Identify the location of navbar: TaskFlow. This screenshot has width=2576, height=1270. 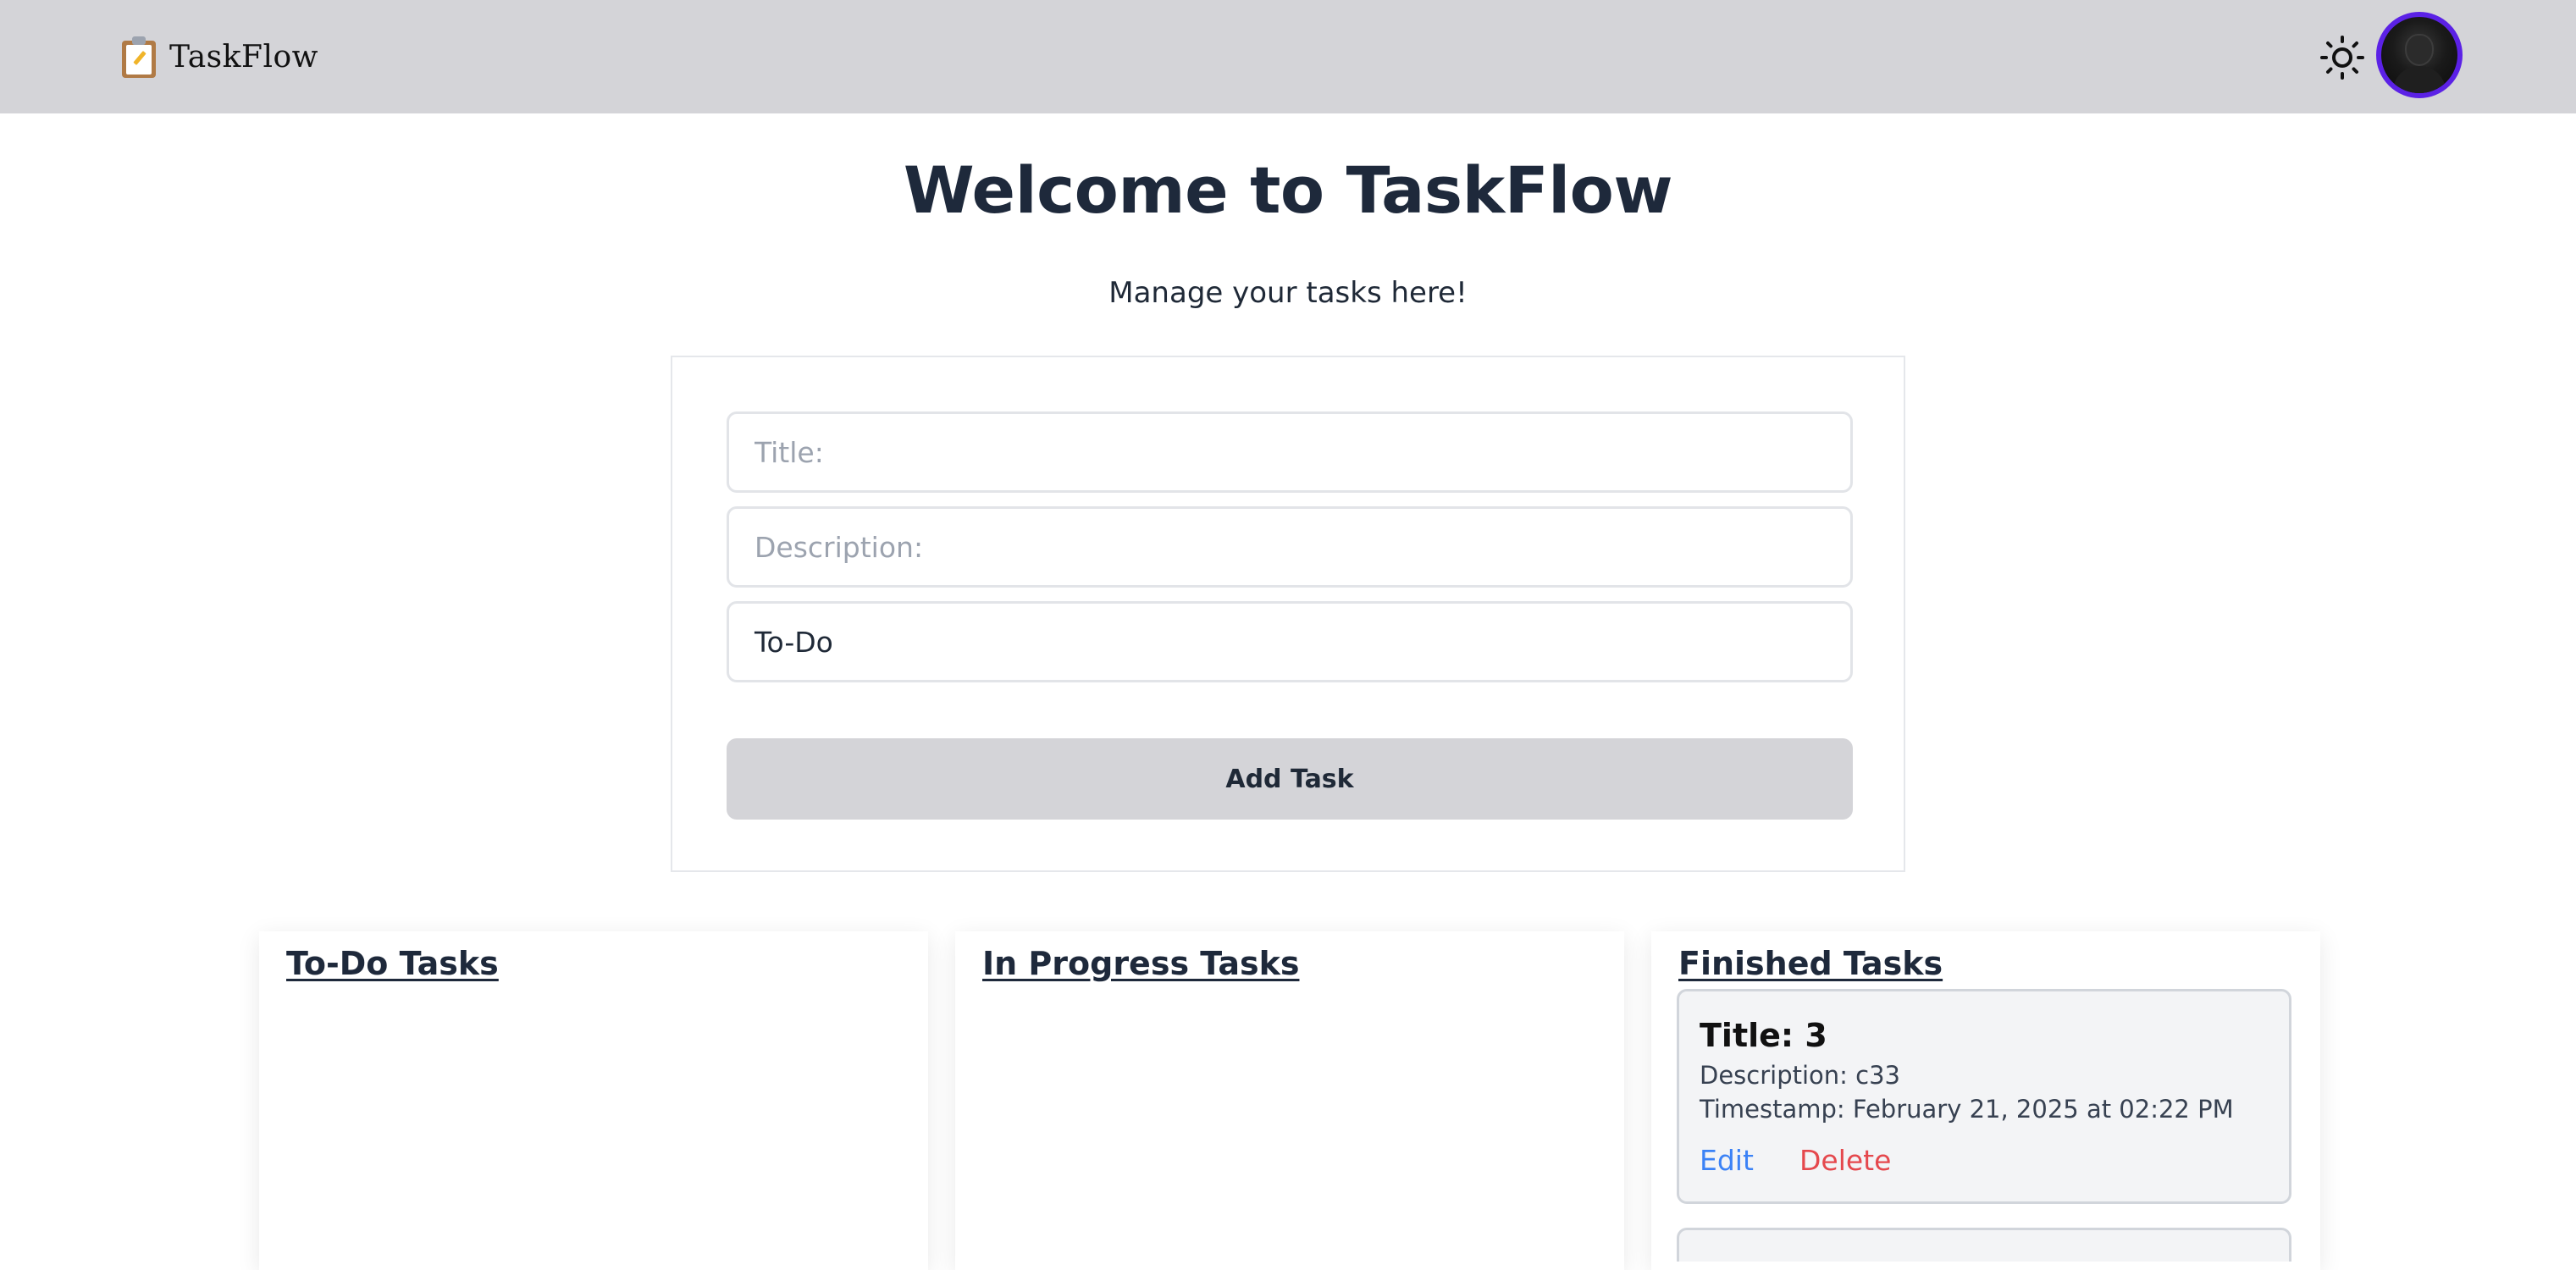
(1288, 56).